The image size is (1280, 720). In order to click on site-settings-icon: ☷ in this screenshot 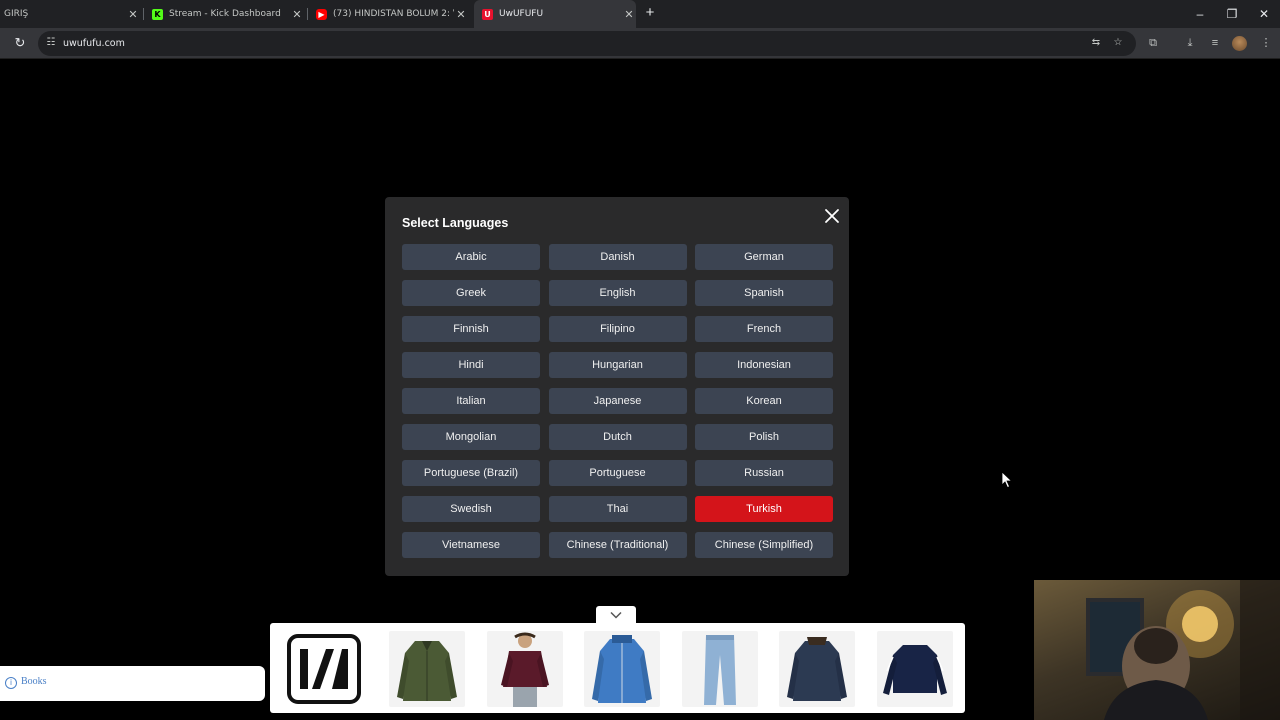, I will do `click(51, 43)`.